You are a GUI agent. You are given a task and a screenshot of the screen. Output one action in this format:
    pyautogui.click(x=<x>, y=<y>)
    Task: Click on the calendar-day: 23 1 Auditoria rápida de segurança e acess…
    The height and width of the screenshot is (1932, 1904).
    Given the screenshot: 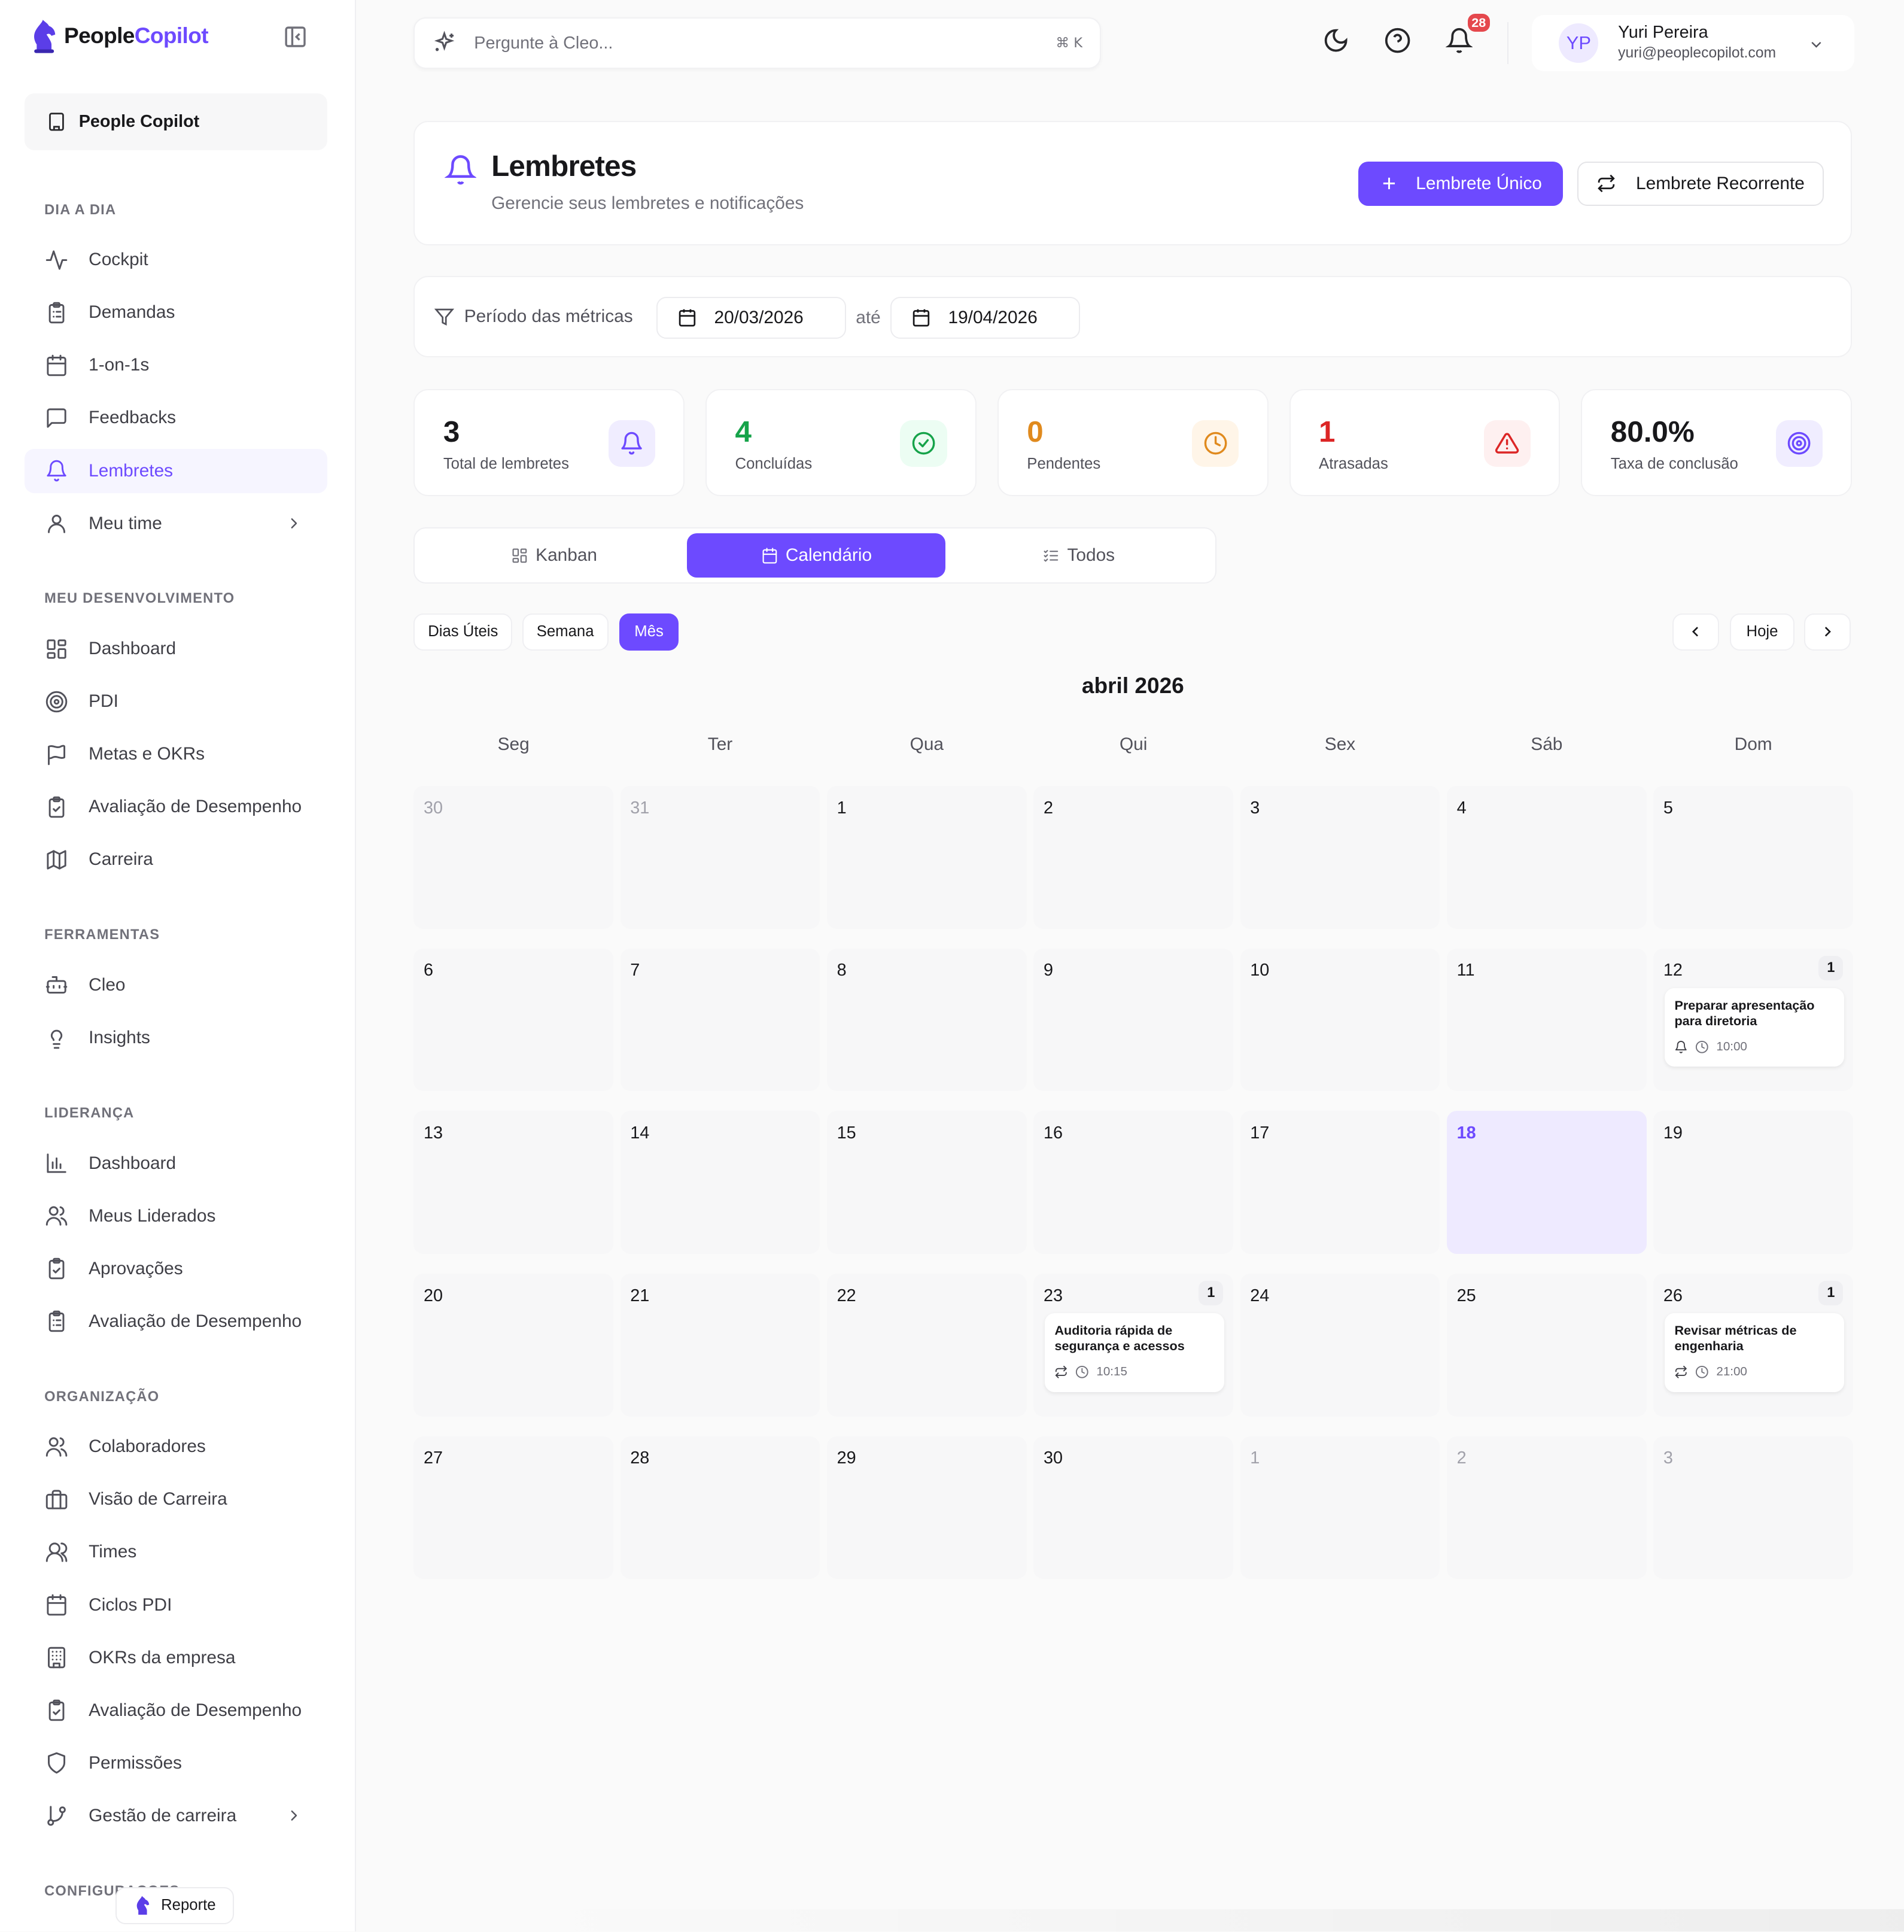 What is the action you would take?
    pyautogui.click(x=1133, y=1345)
    